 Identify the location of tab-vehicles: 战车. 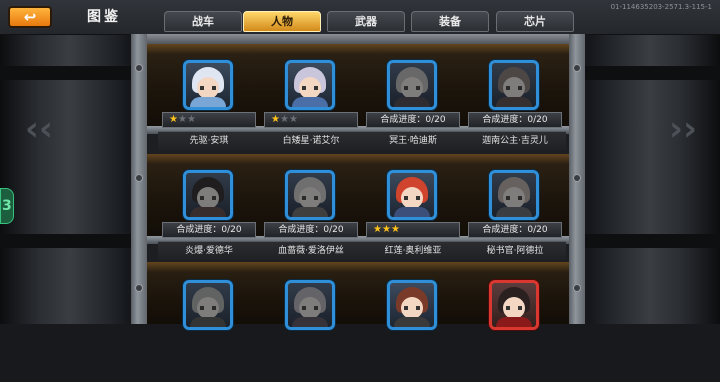
(203, 21).